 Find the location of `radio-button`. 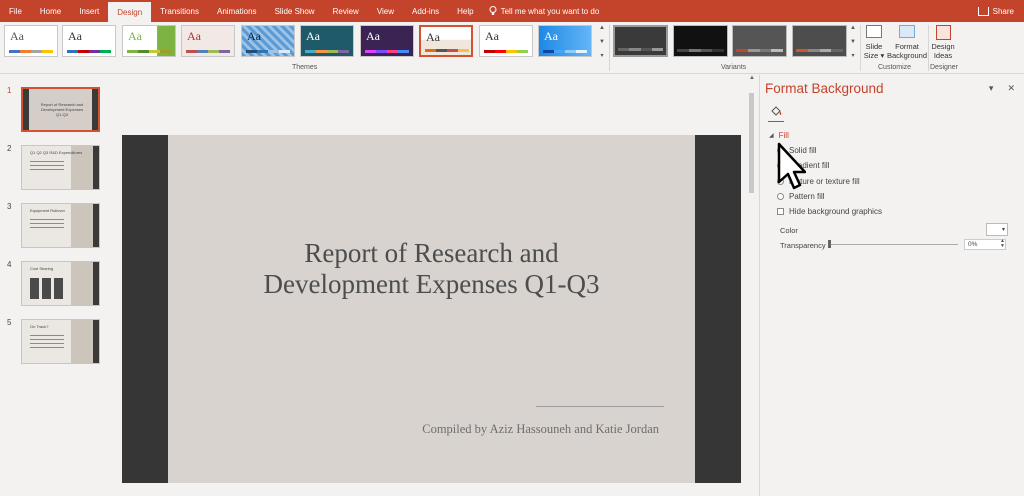

radio-button is located at coordinates (780, 196).